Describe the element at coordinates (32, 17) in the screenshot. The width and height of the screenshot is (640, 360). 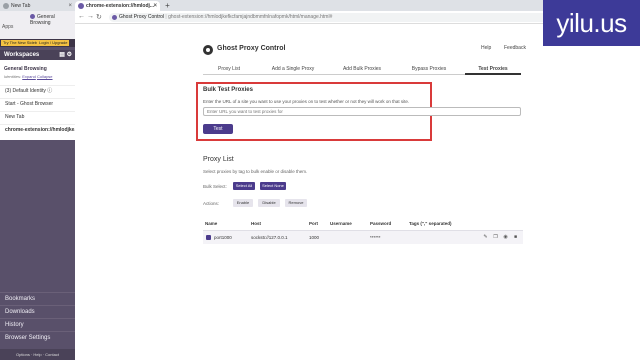
I see `ghost-icon` at that location.